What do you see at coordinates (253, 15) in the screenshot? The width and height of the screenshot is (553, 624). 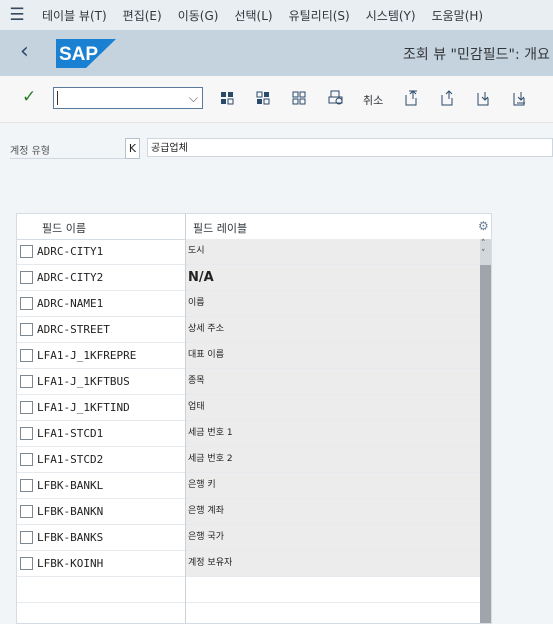 I see `menu-selection: 선택(L)` at bounding box center [253, 15].